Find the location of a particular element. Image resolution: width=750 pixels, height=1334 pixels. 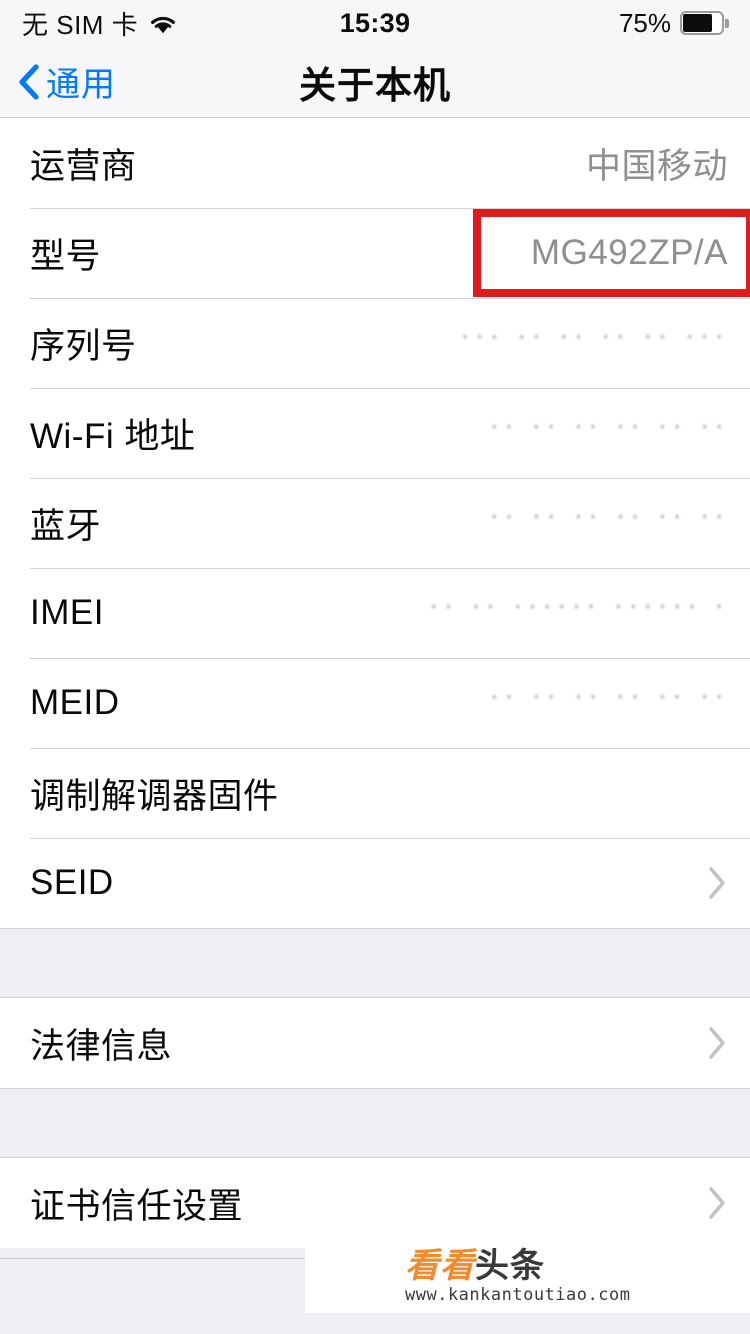

wifi-icon is located at coordinates (163, 23).